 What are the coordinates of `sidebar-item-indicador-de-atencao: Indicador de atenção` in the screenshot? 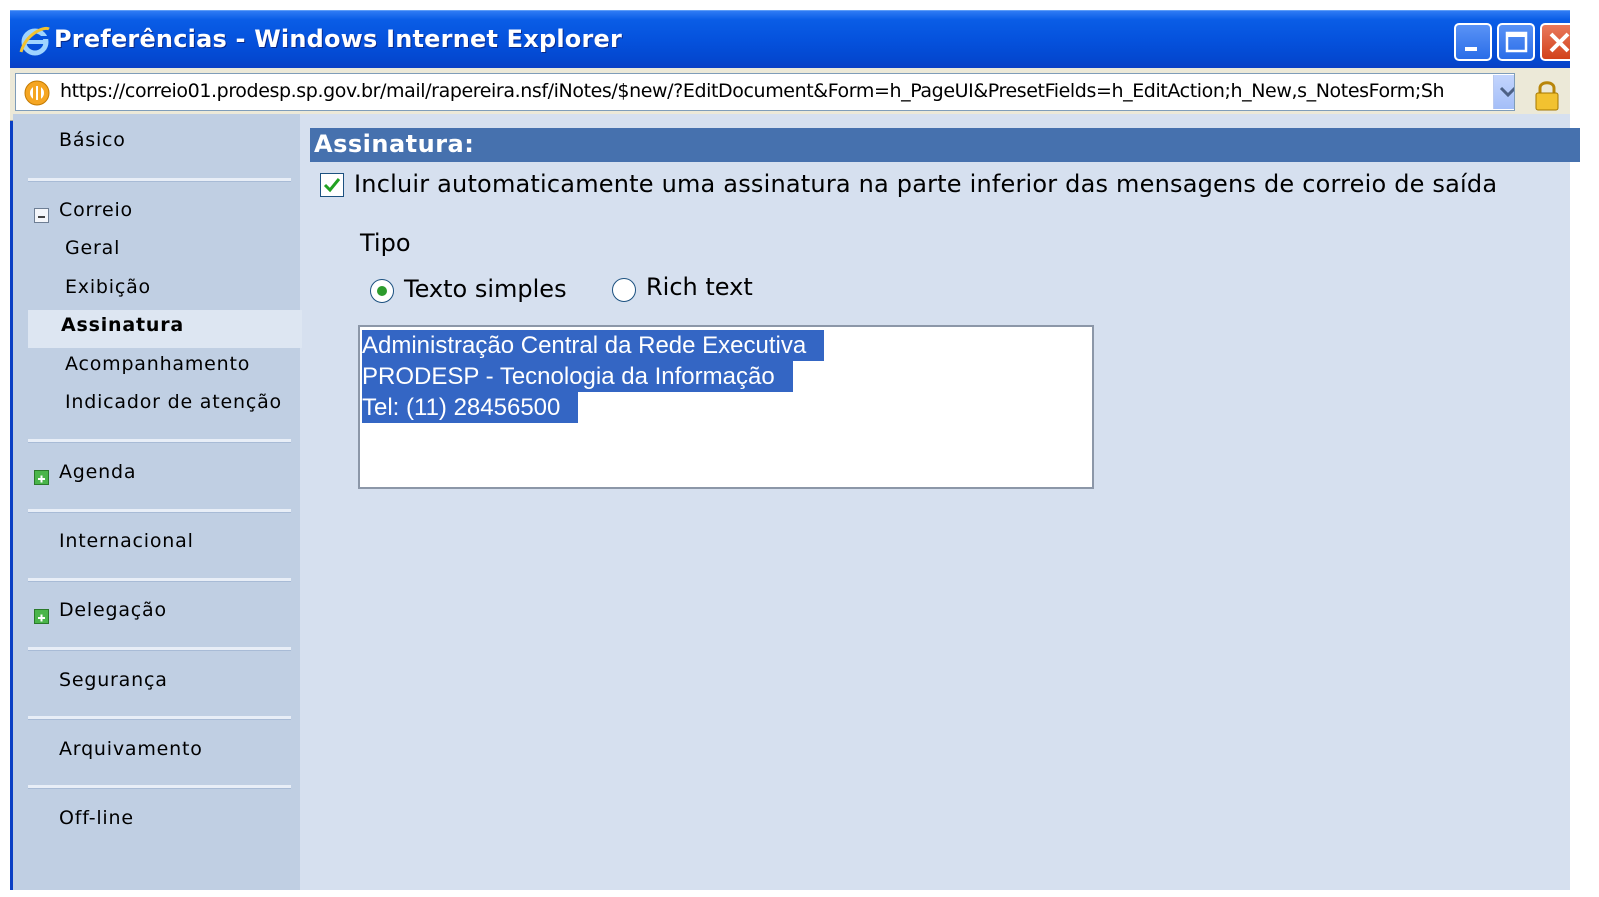 It's located at (173, 402).